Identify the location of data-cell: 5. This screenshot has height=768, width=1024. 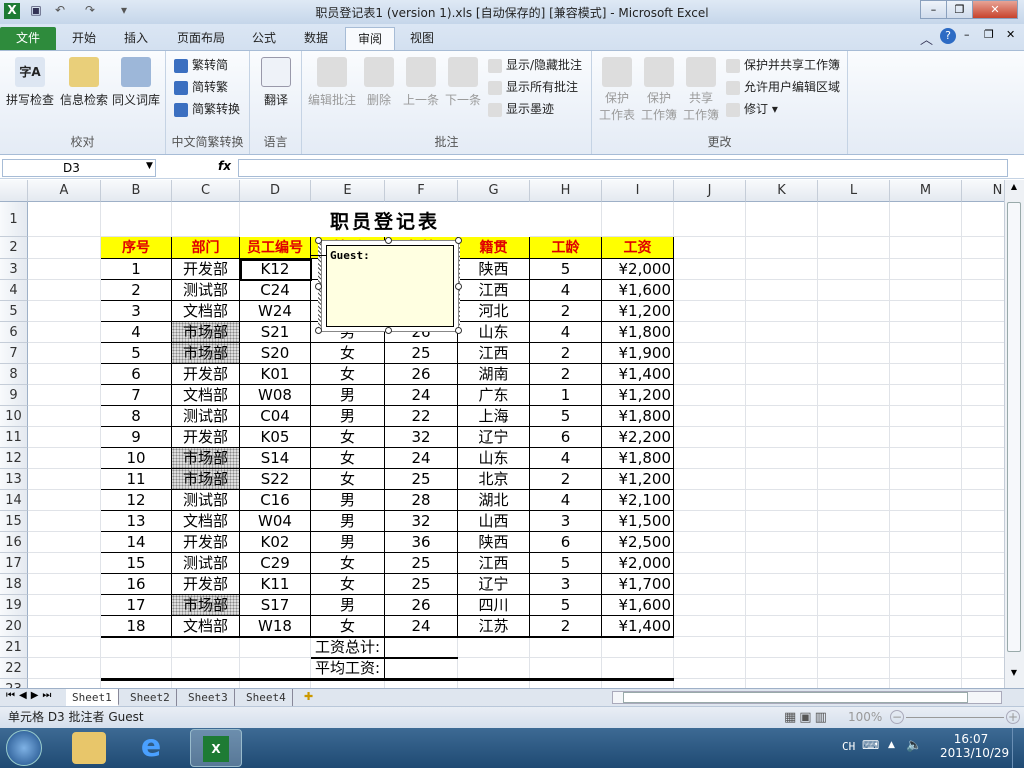
(566, 563).